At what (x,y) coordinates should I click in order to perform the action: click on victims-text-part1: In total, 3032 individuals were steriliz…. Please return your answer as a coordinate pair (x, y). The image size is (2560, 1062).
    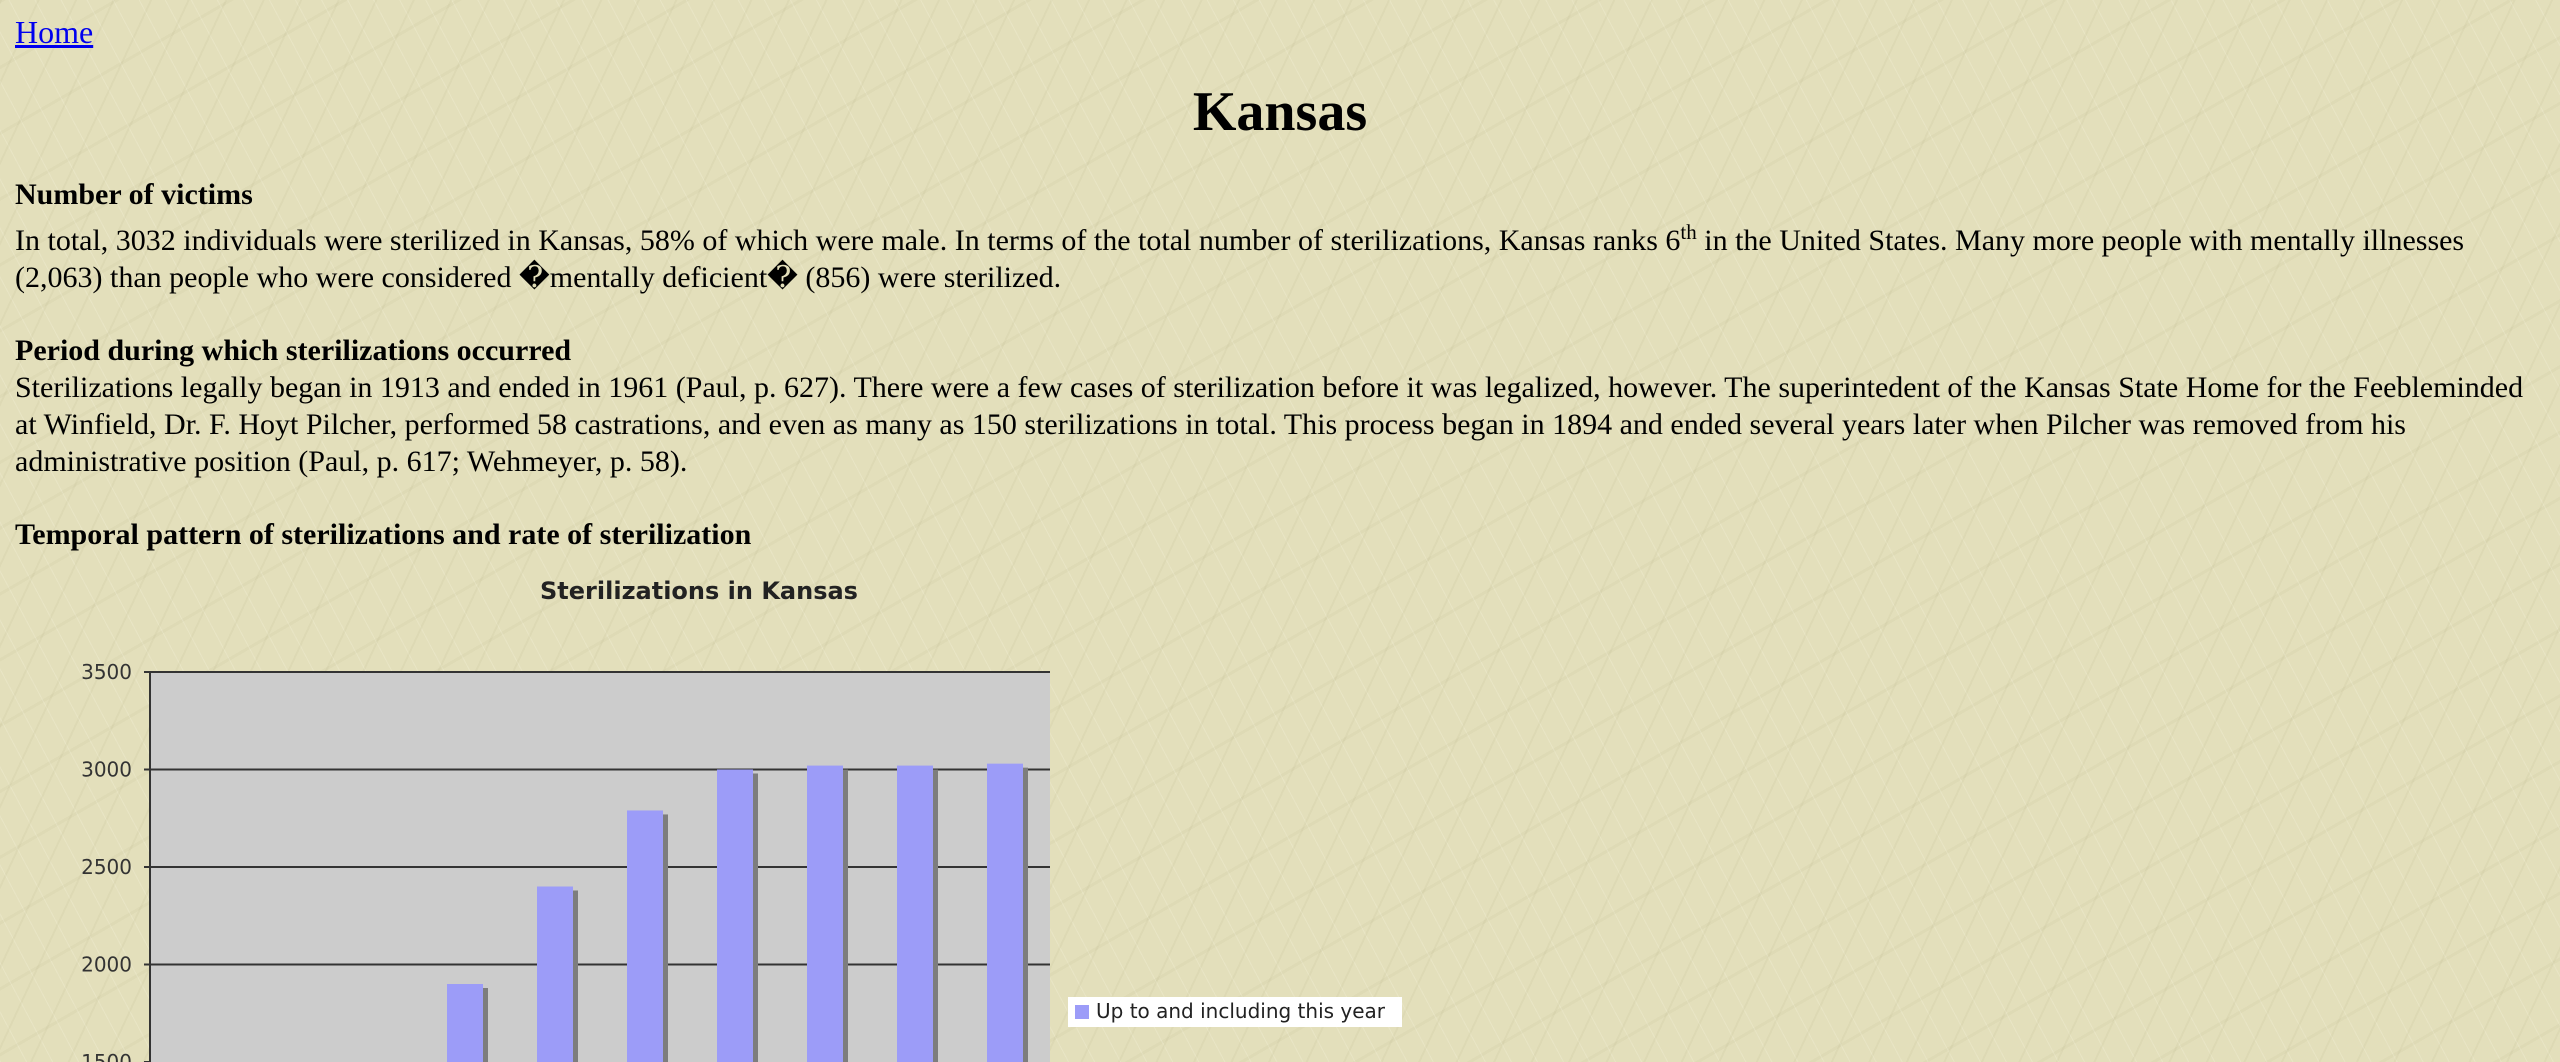
    Looking at the image, I should click on (848, 240).